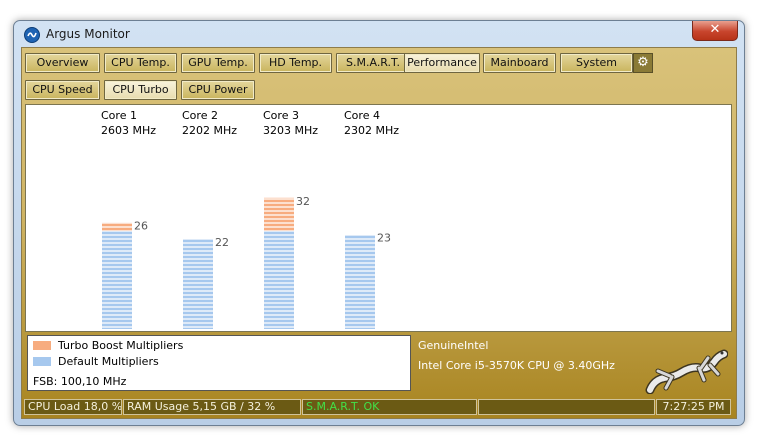 The width and height of the screenshot is (758, 444). What do you see at coordinates (295, 63) in the screenshot?
I see `tab-hd-temp: HD Temp.` at bounding box center [295, 63].